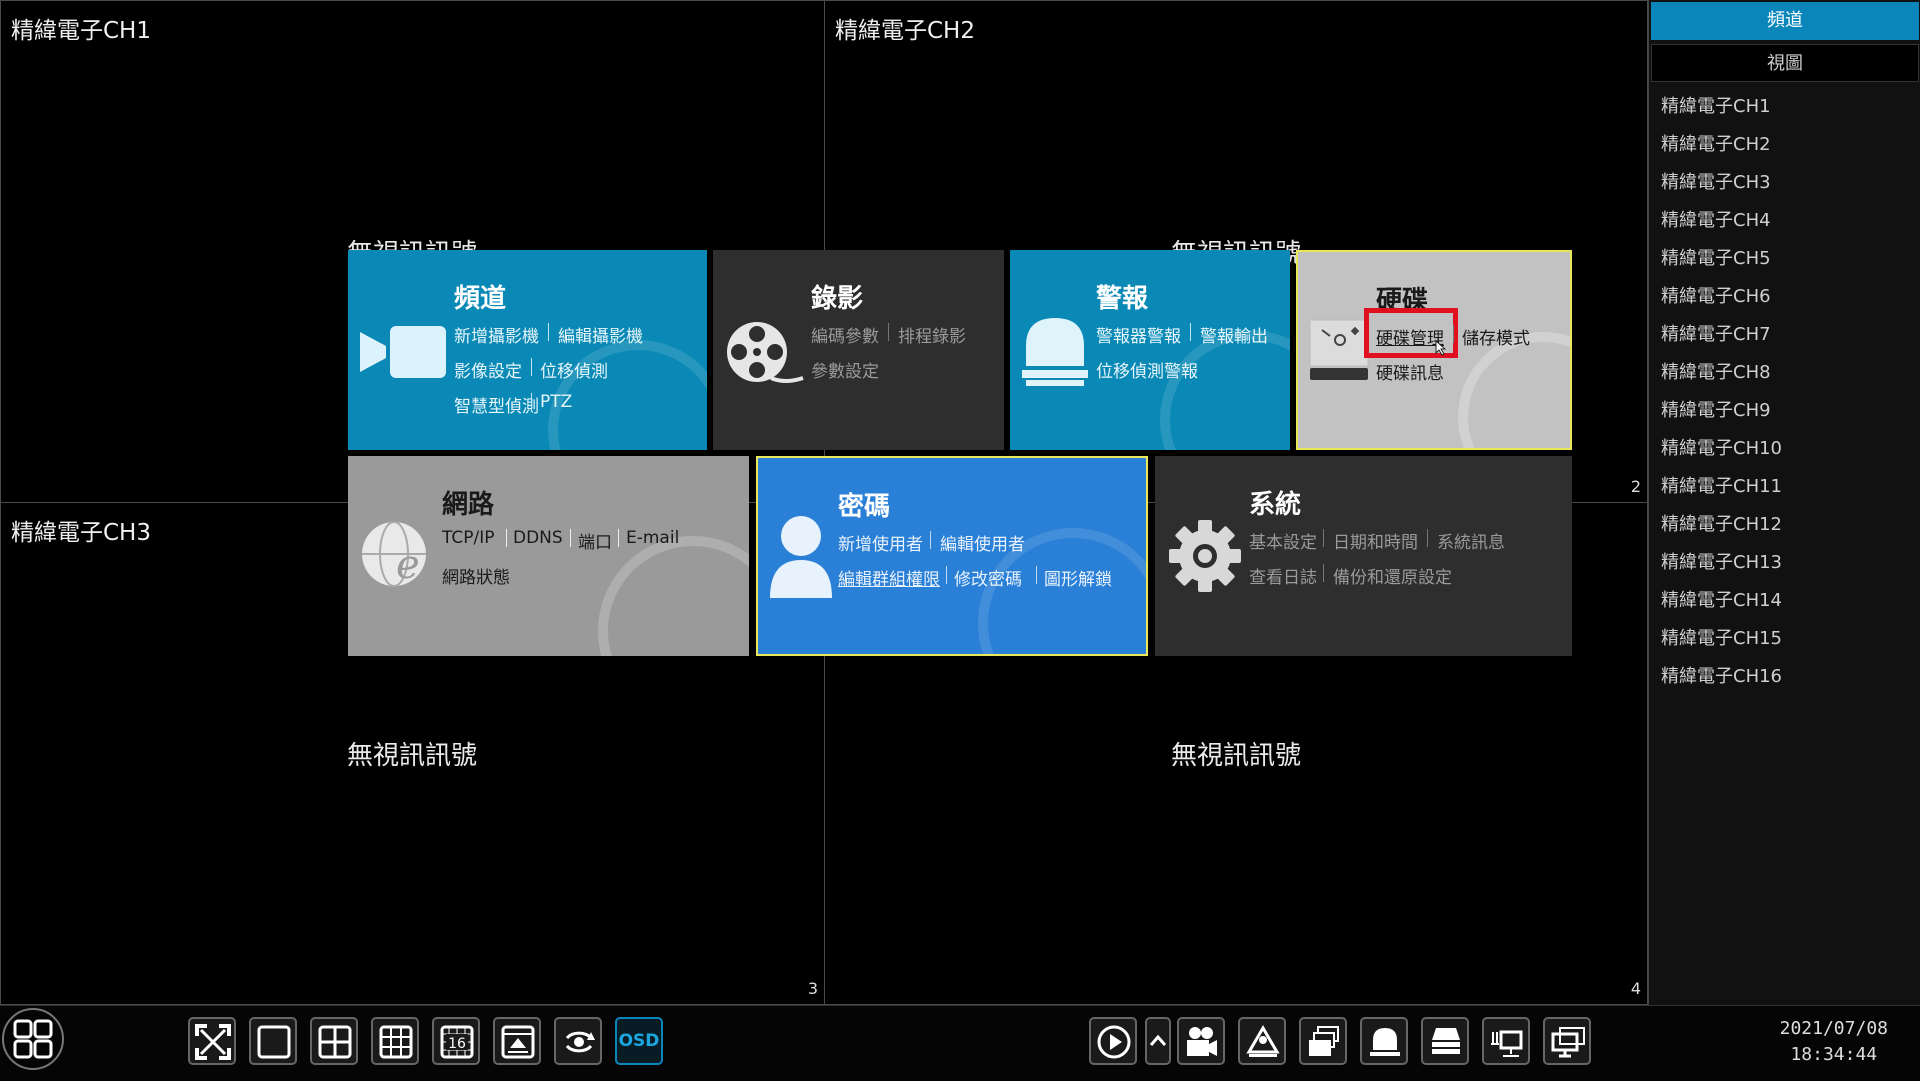 The height and width of the screenshot is (1081, 1920). Describe the element at coordinates (496, 334) in the screenshot. I see `link-add-camera: 新增攝影機` at that location.